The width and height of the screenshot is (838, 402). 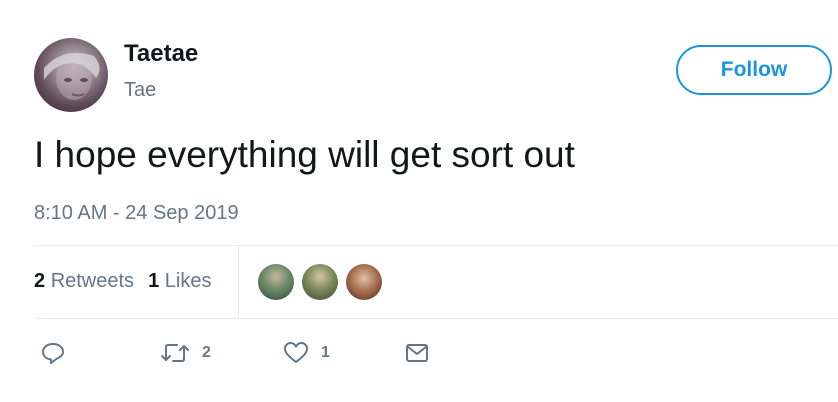 I want to click on envelope-icon, so click(x=417, y=353).